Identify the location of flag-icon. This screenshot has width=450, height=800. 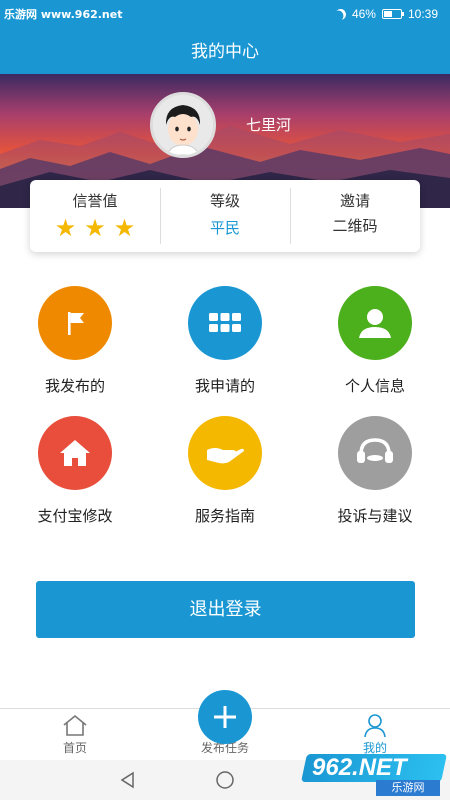
(75, 323).